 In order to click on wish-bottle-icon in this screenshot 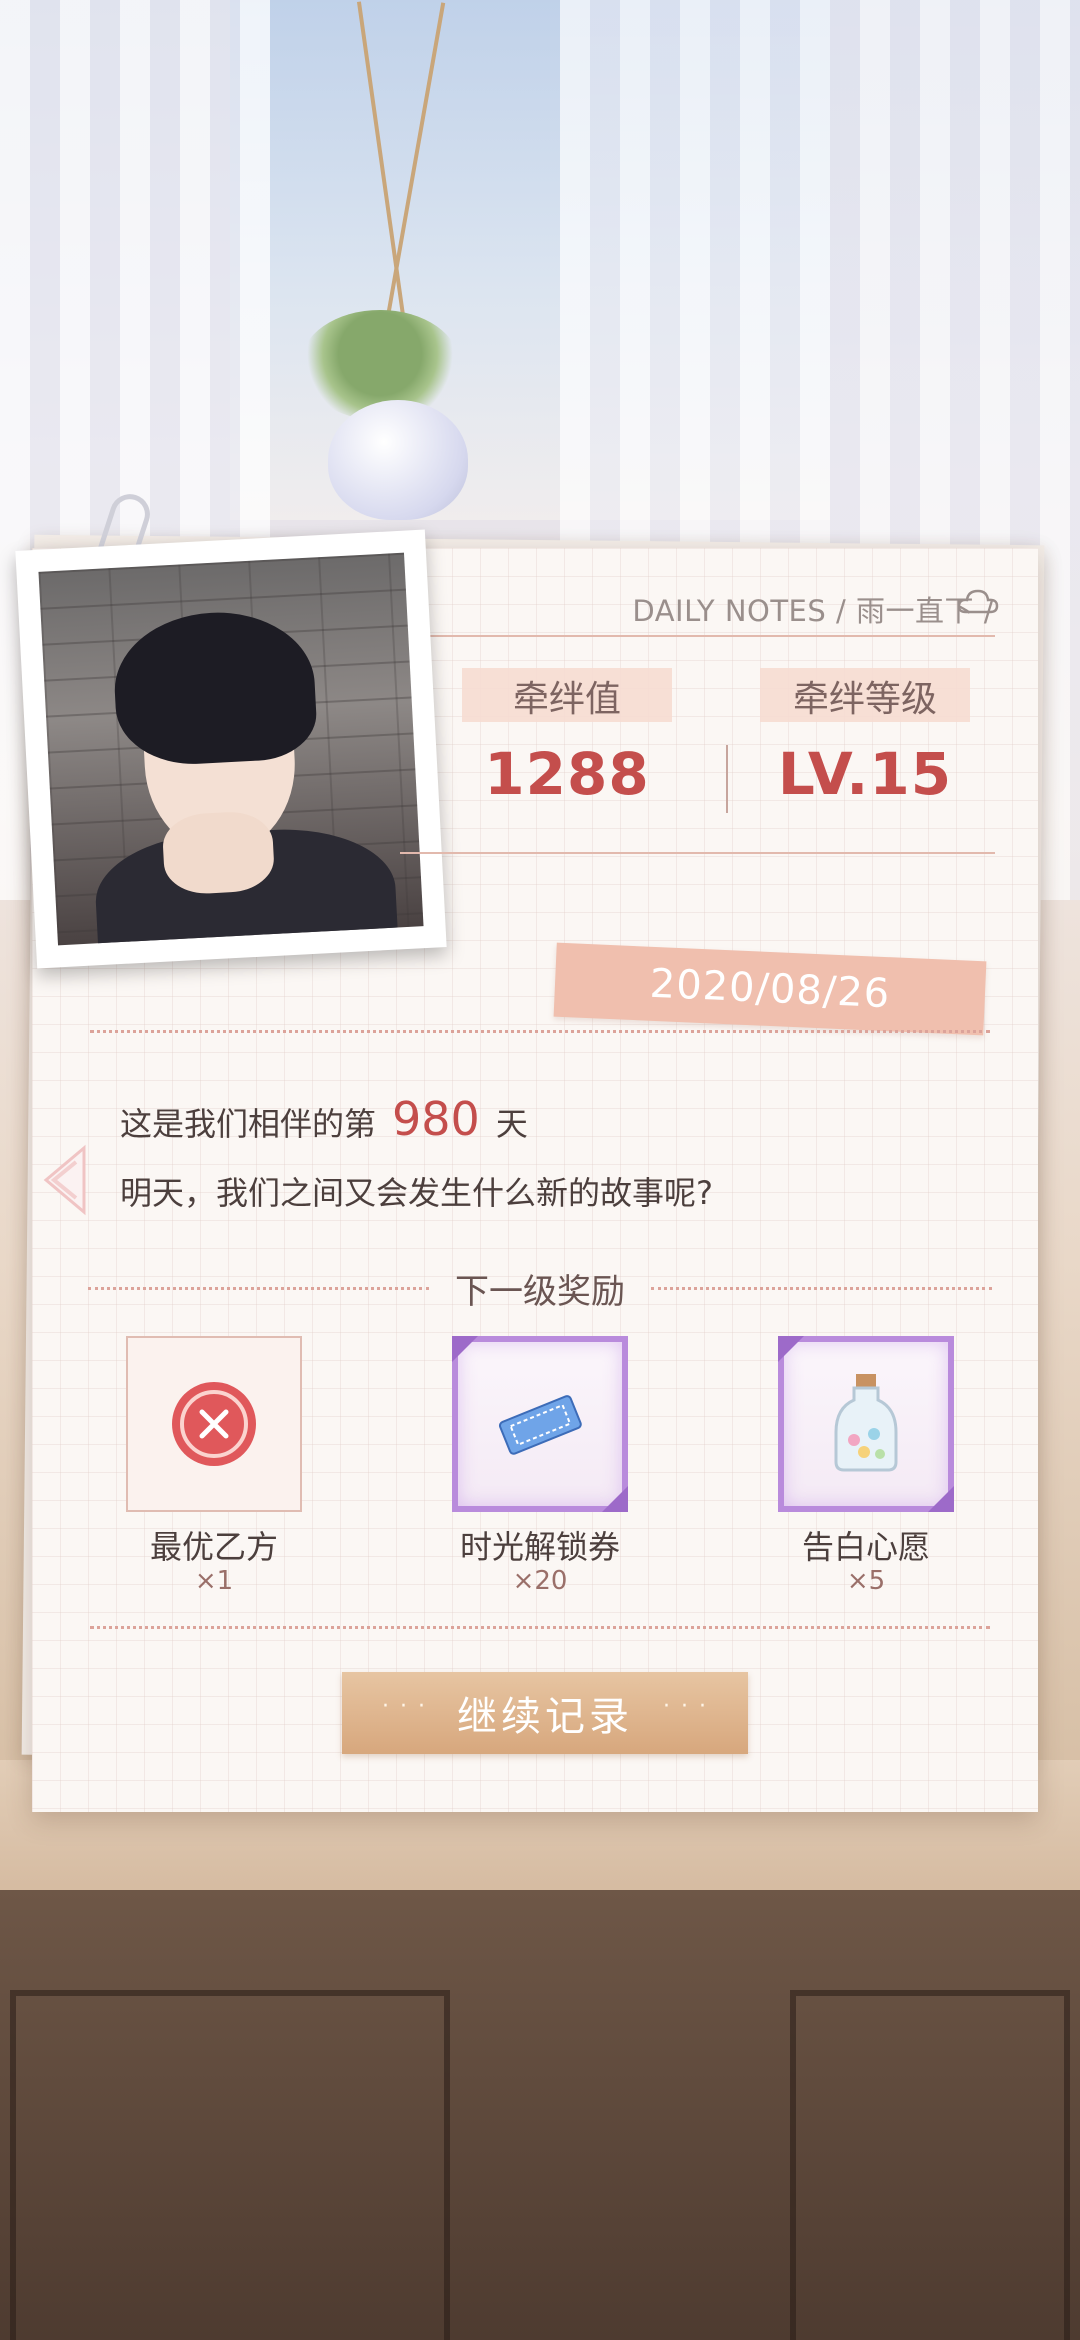, I will do `click(866, 1423)`.